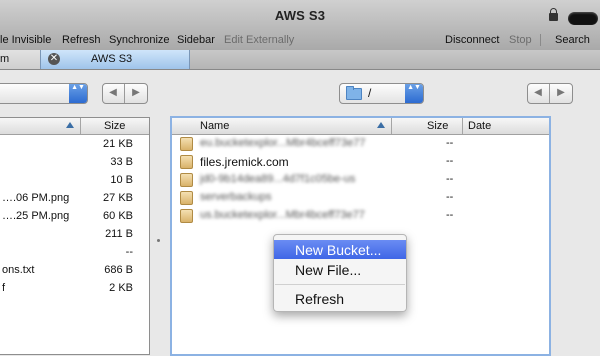 The height and width of the screenshot is (356, 600). What do you see at coordinates (214, 126) in the screenshot?
I see `right-name-header: Name` at bounding box center [214, 126].